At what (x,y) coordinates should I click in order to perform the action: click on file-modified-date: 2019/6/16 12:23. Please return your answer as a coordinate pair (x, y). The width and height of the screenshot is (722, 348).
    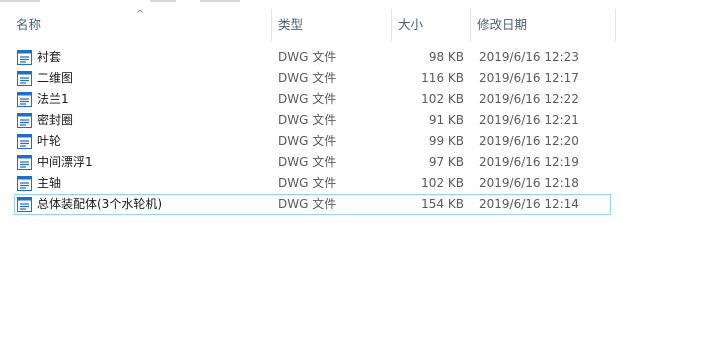
    Looking at the image, I should click on (529, 57).